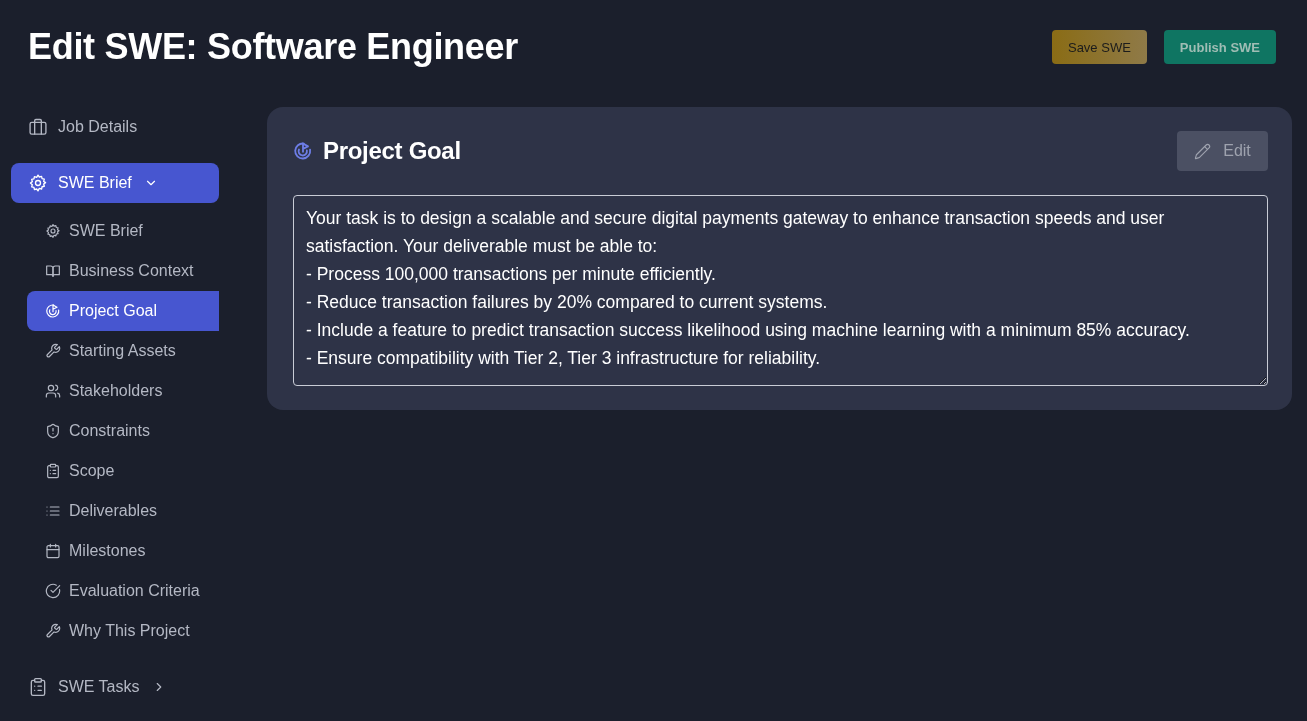 Image resolution: width=1307 pixels, height=721 pixels. What do you see at coordinates (392, 151) in the screenshot?
I see `section-title: Project Goal` at bounding box center [392, 151].